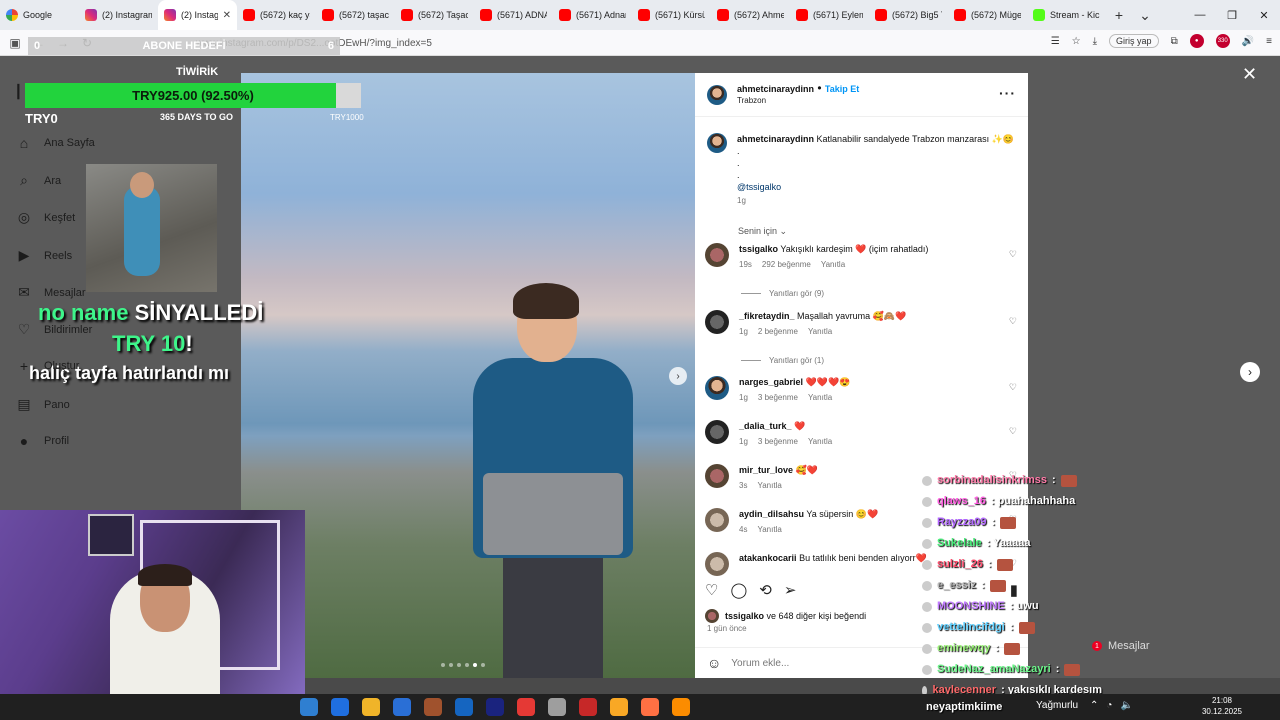 The width and height of the screenshot is (1280, 720). I want to click on minimize-icon: —, so click(1200, 15).